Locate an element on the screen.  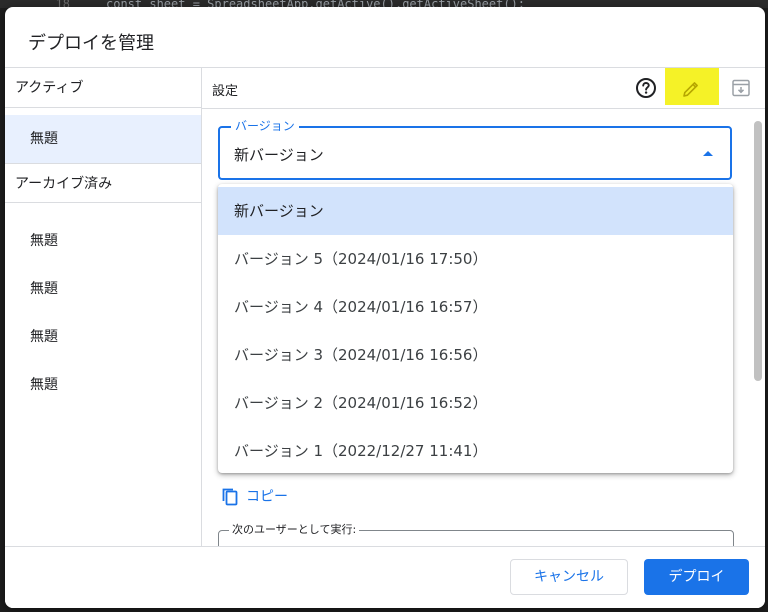
pencil-icon is located at coordinates (690, 89).